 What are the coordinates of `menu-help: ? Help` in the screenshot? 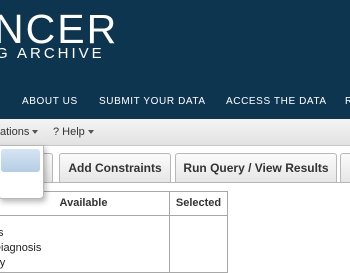 It's located at (73, 132).